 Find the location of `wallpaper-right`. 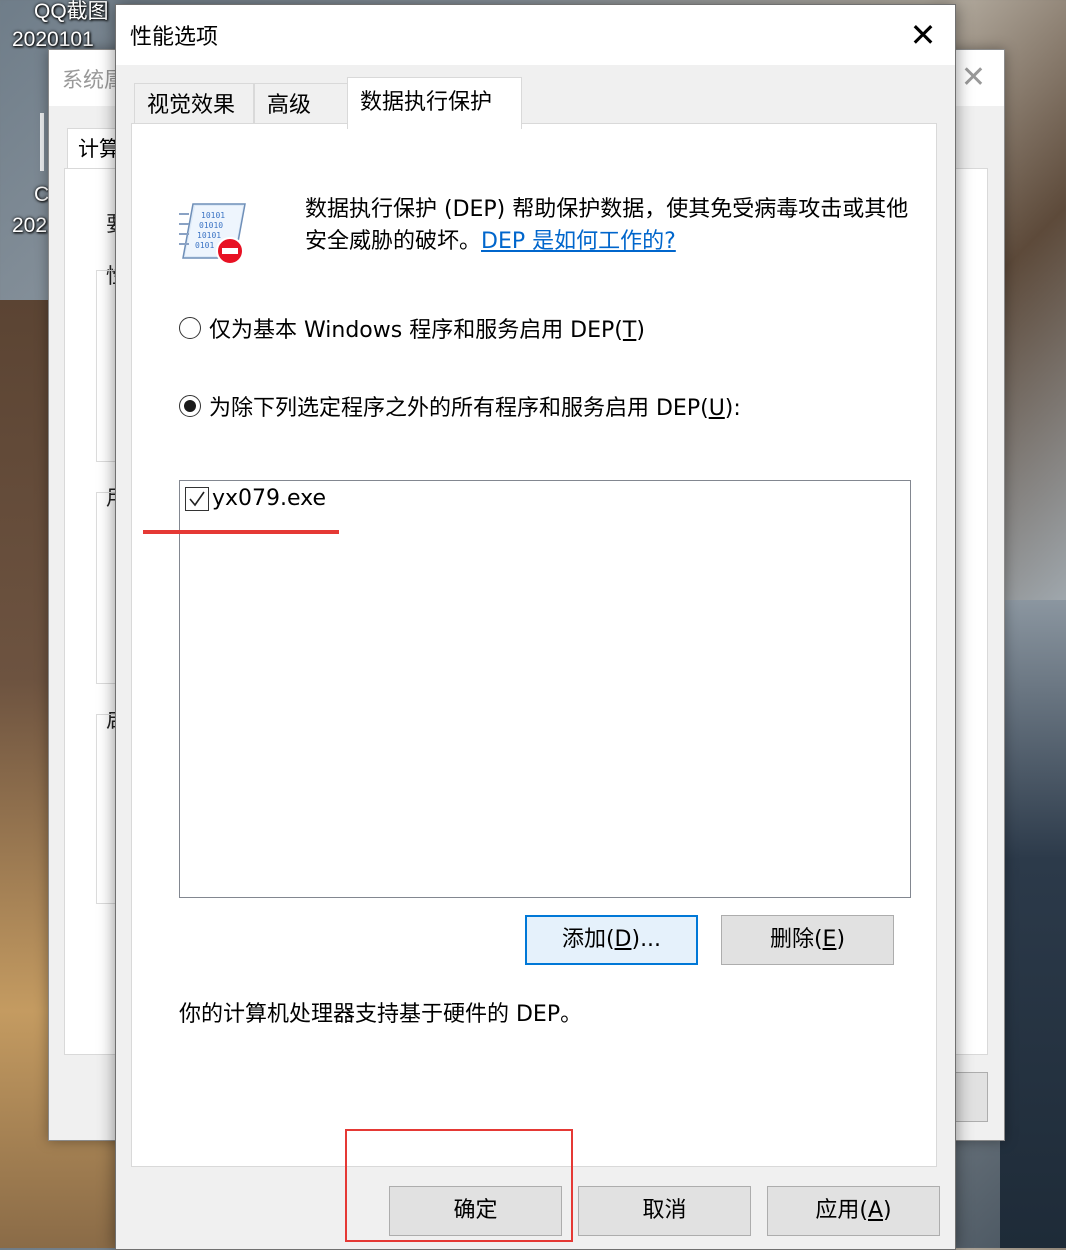

wallpaper-right is located at coordinates (1033, 924).